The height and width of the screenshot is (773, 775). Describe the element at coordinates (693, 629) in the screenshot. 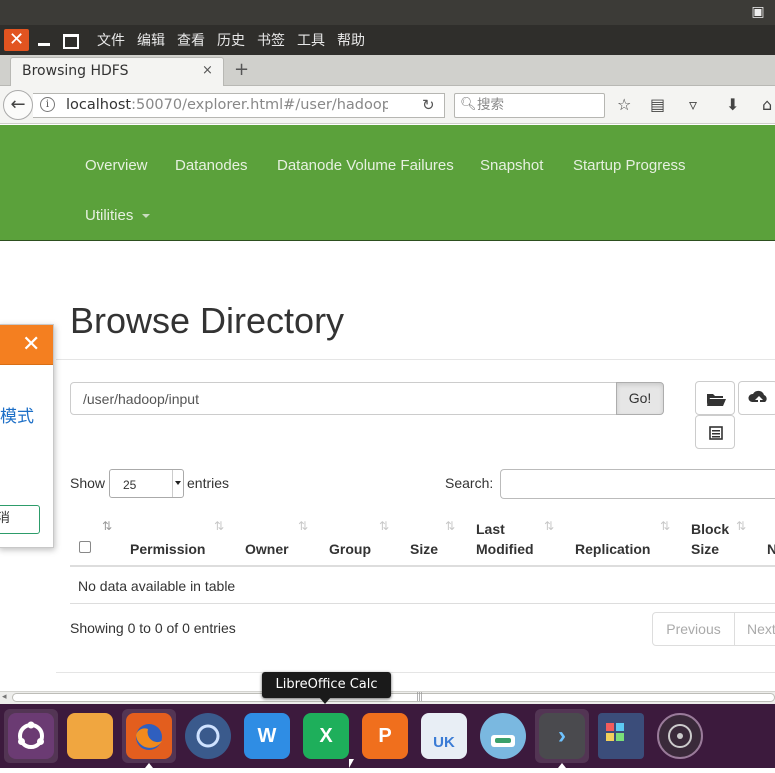

I see `previous-page-button: Previous` at that location.